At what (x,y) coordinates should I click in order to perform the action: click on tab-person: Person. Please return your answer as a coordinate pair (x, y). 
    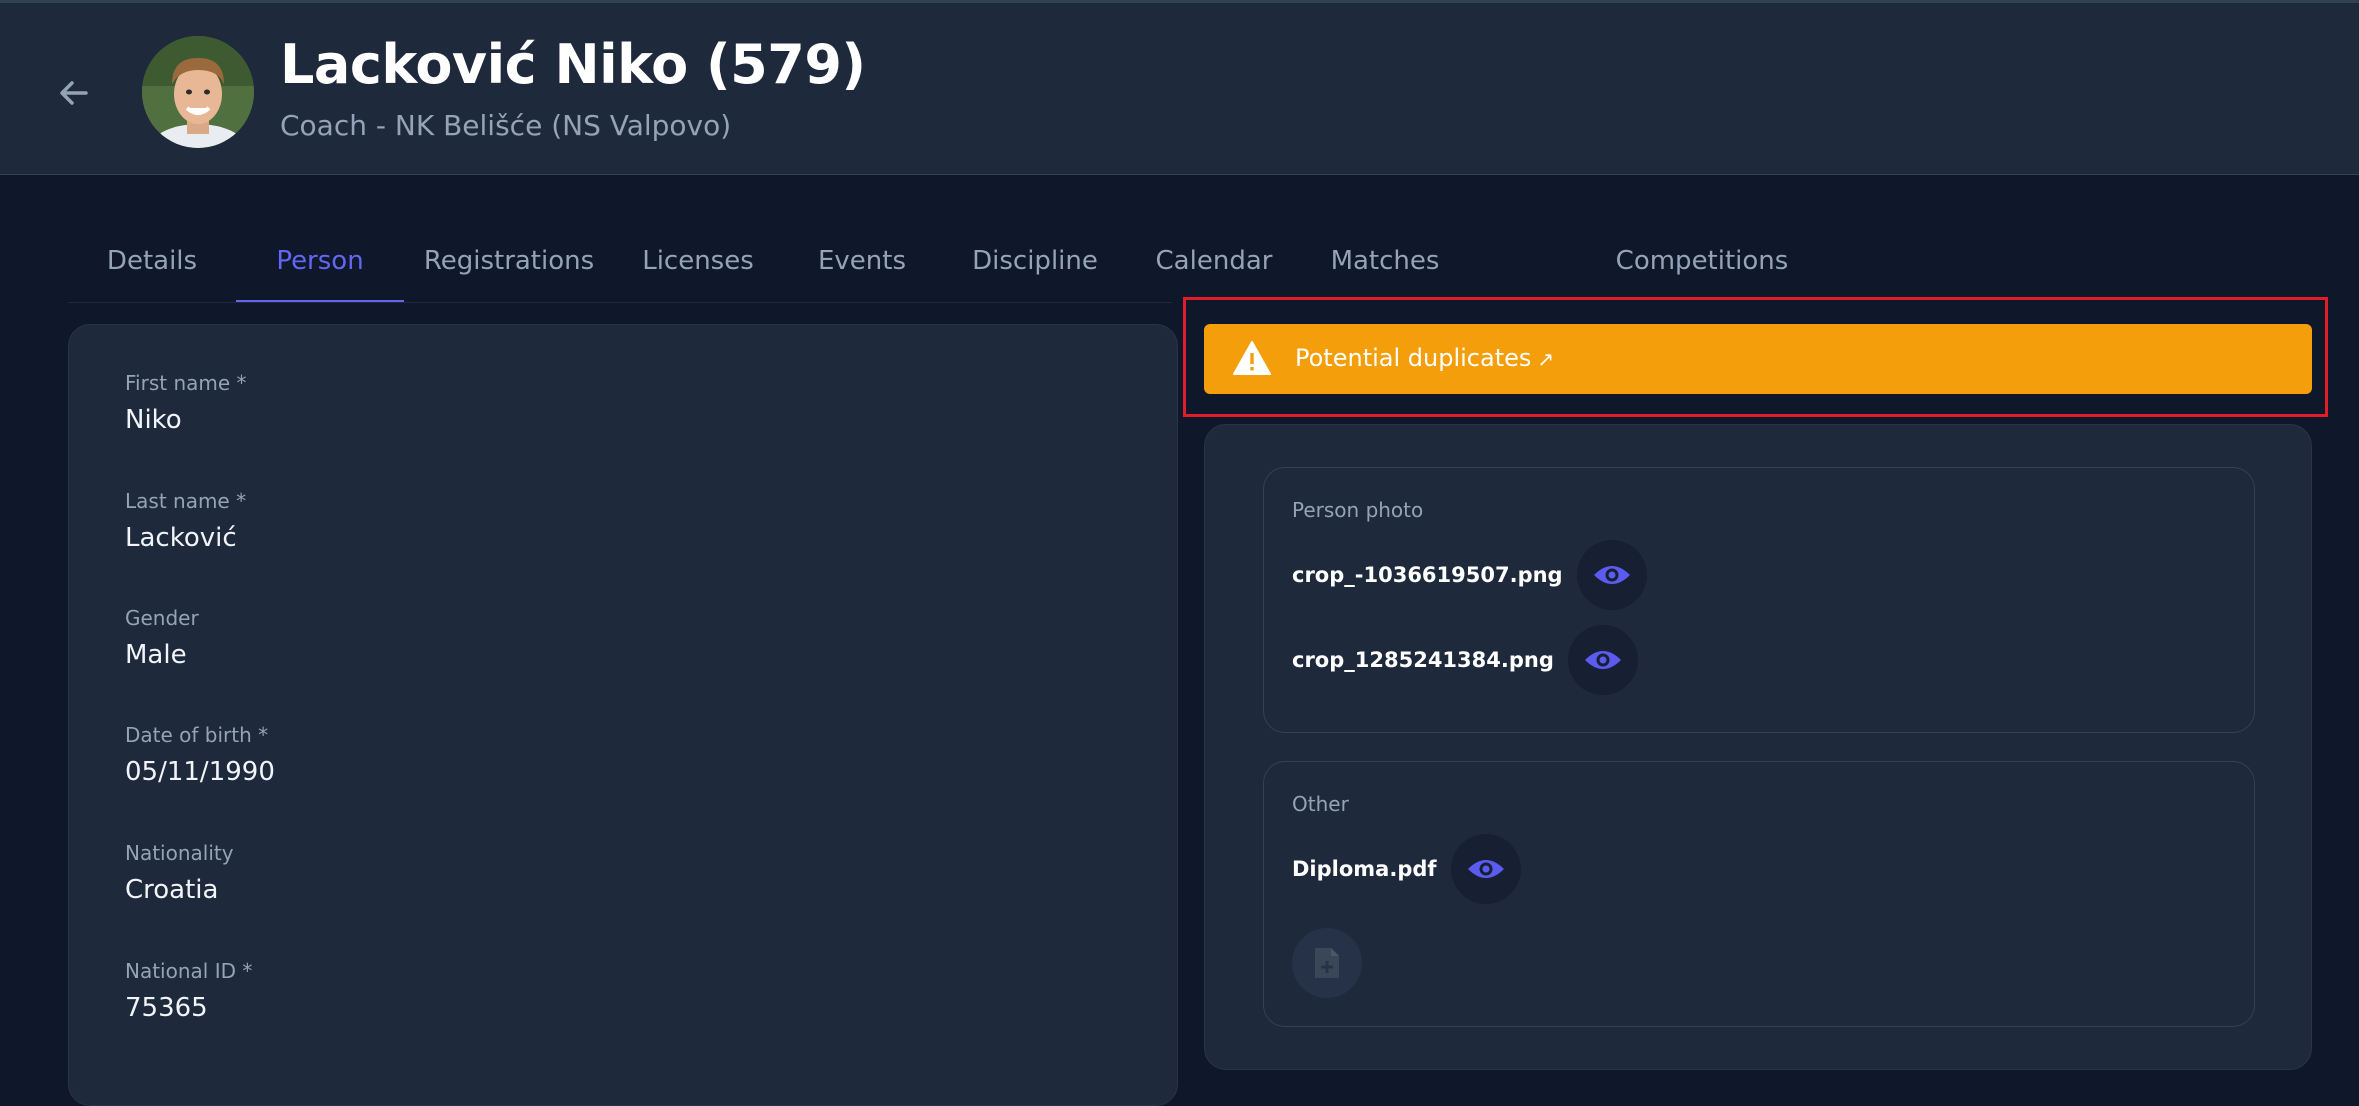
    Looking at the image, I should click on (320, 262).